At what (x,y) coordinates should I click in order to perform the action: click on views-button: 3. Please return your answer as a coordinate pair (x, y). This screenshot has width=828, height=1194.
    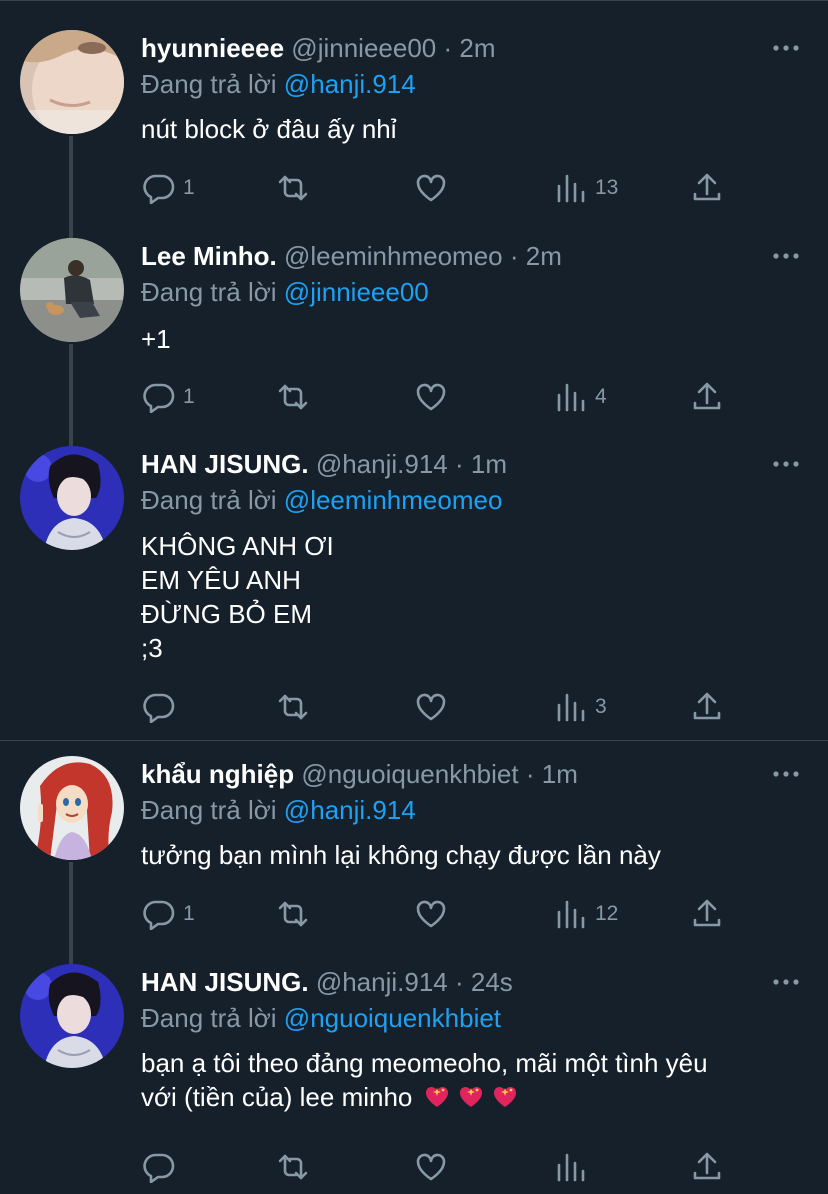
    Looking at the image, I should click on (581, 707).